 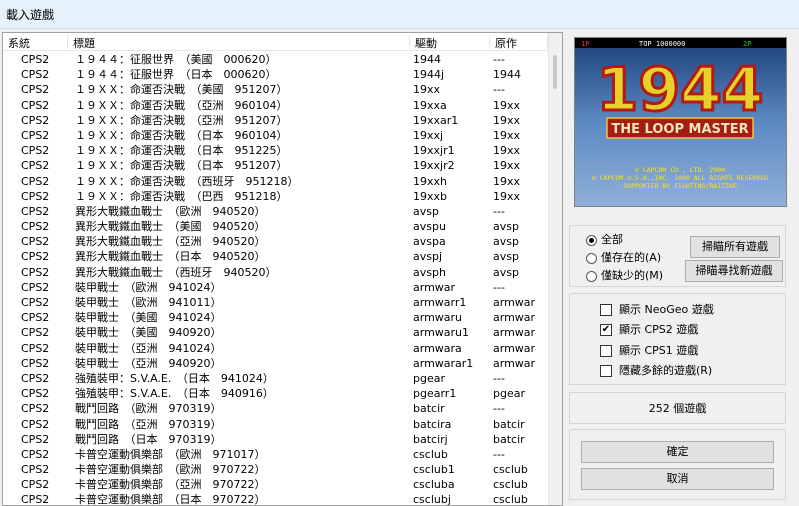 I want to click on table-row: CPS2 １９ＸＸ：命運否決戰 （美國 951207） 19xx ---, so click(x=275, y=89).